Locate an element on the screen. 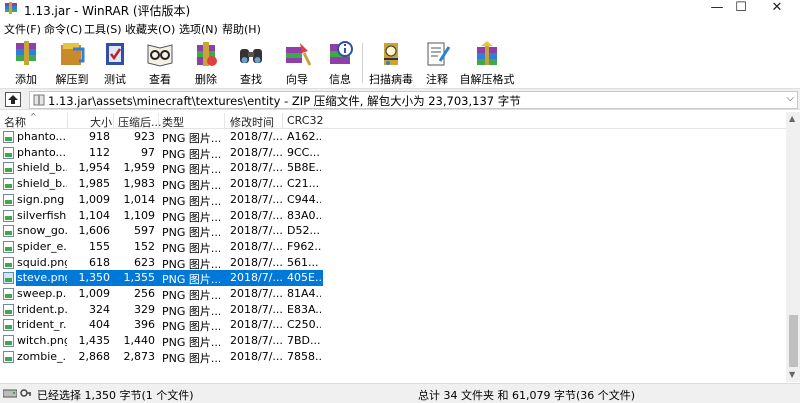 The height and width of the screenshot is (403, 800). column-size-header: 大小 is located at coordinates (101, 122).